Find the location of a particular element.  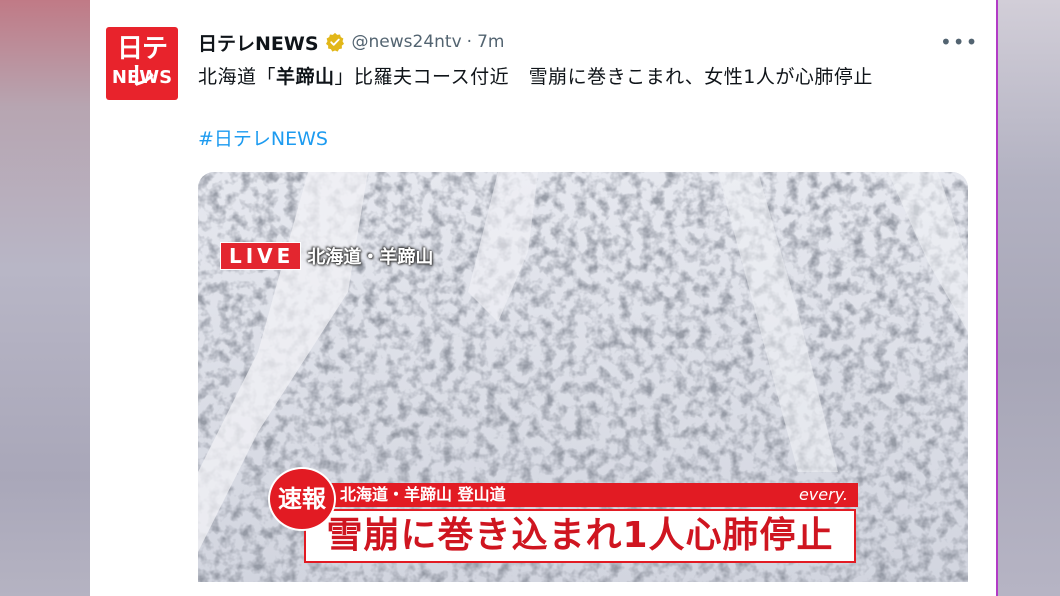

verified-badge-icon is located at coordinates (335, 42).